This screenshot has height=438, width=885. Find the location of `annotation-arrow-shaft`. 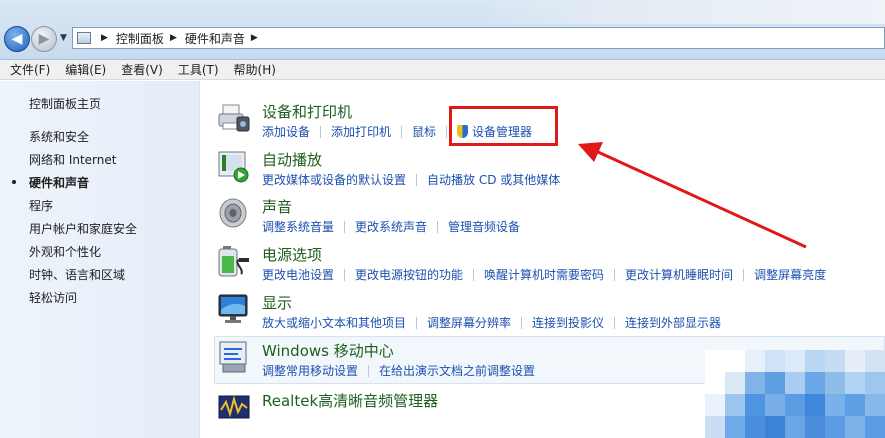

annotation-arrow-shaft is located at coordinates (702, 199).